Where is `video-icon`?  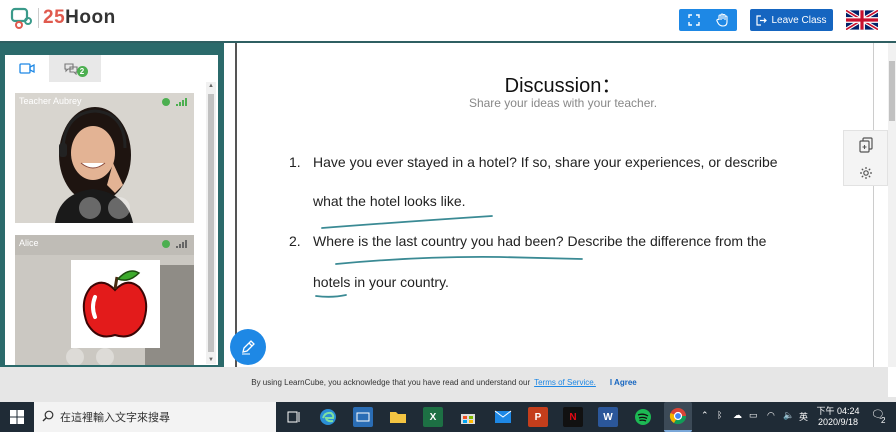
video-icon is located at coordinates (27, 68).